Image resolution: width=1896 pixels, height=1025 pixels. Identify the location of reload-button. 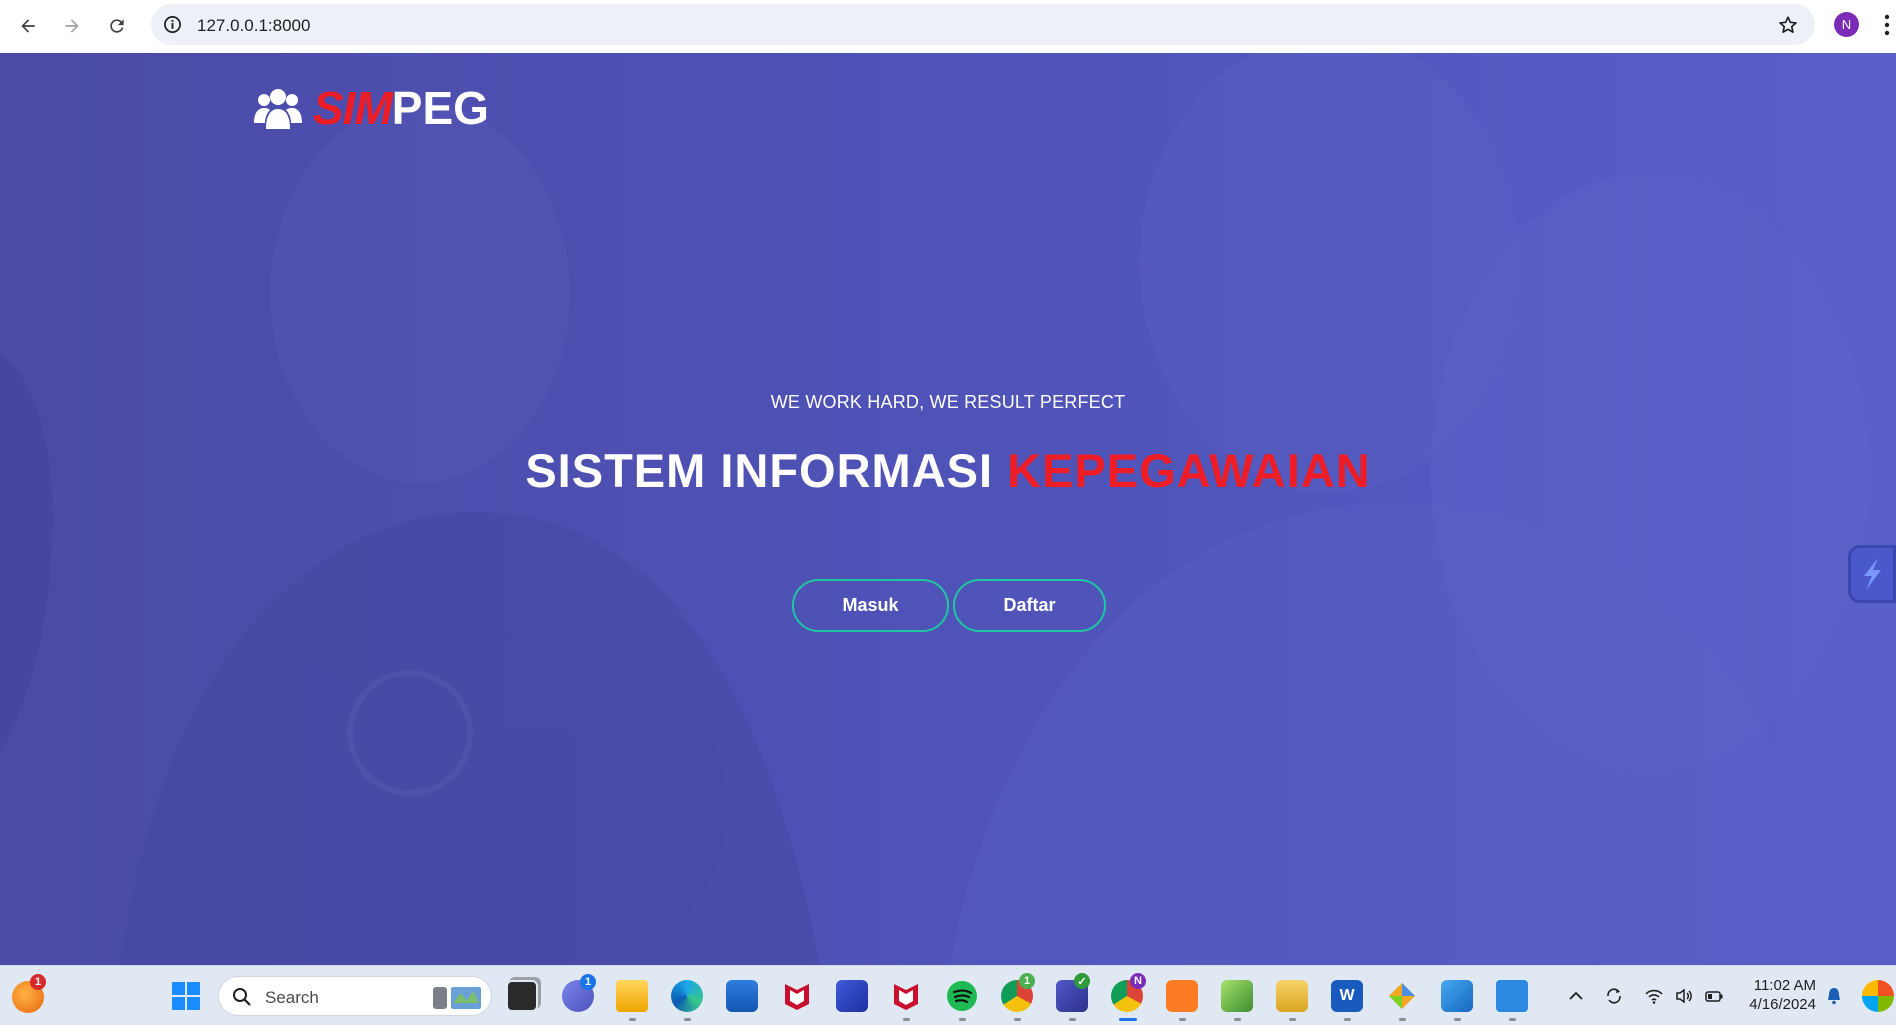
(117, 26).